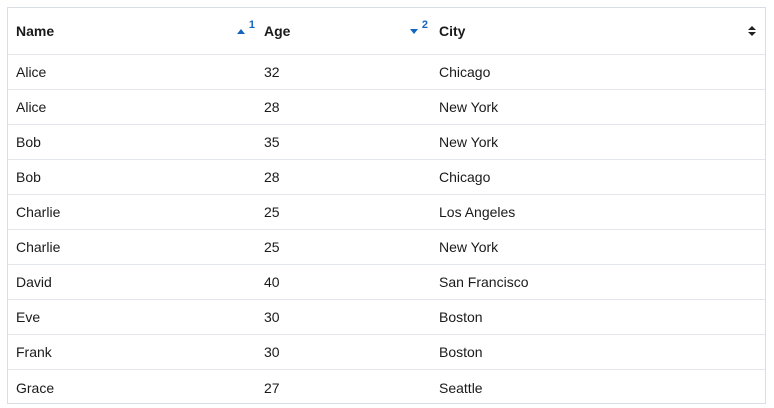  I want to click on cell-city: San Francisco, so click(484, 282).